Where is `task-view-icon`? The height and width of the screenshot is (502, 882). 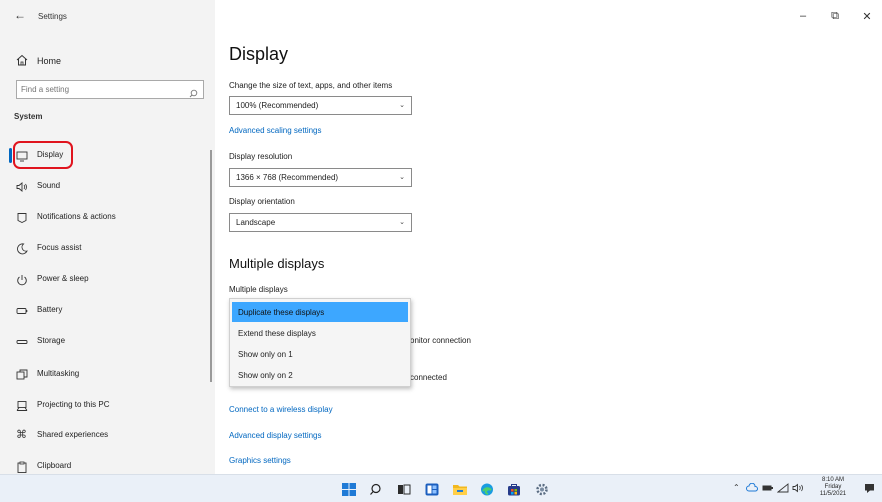
task-view-icon is located at coordinates (404, 489).